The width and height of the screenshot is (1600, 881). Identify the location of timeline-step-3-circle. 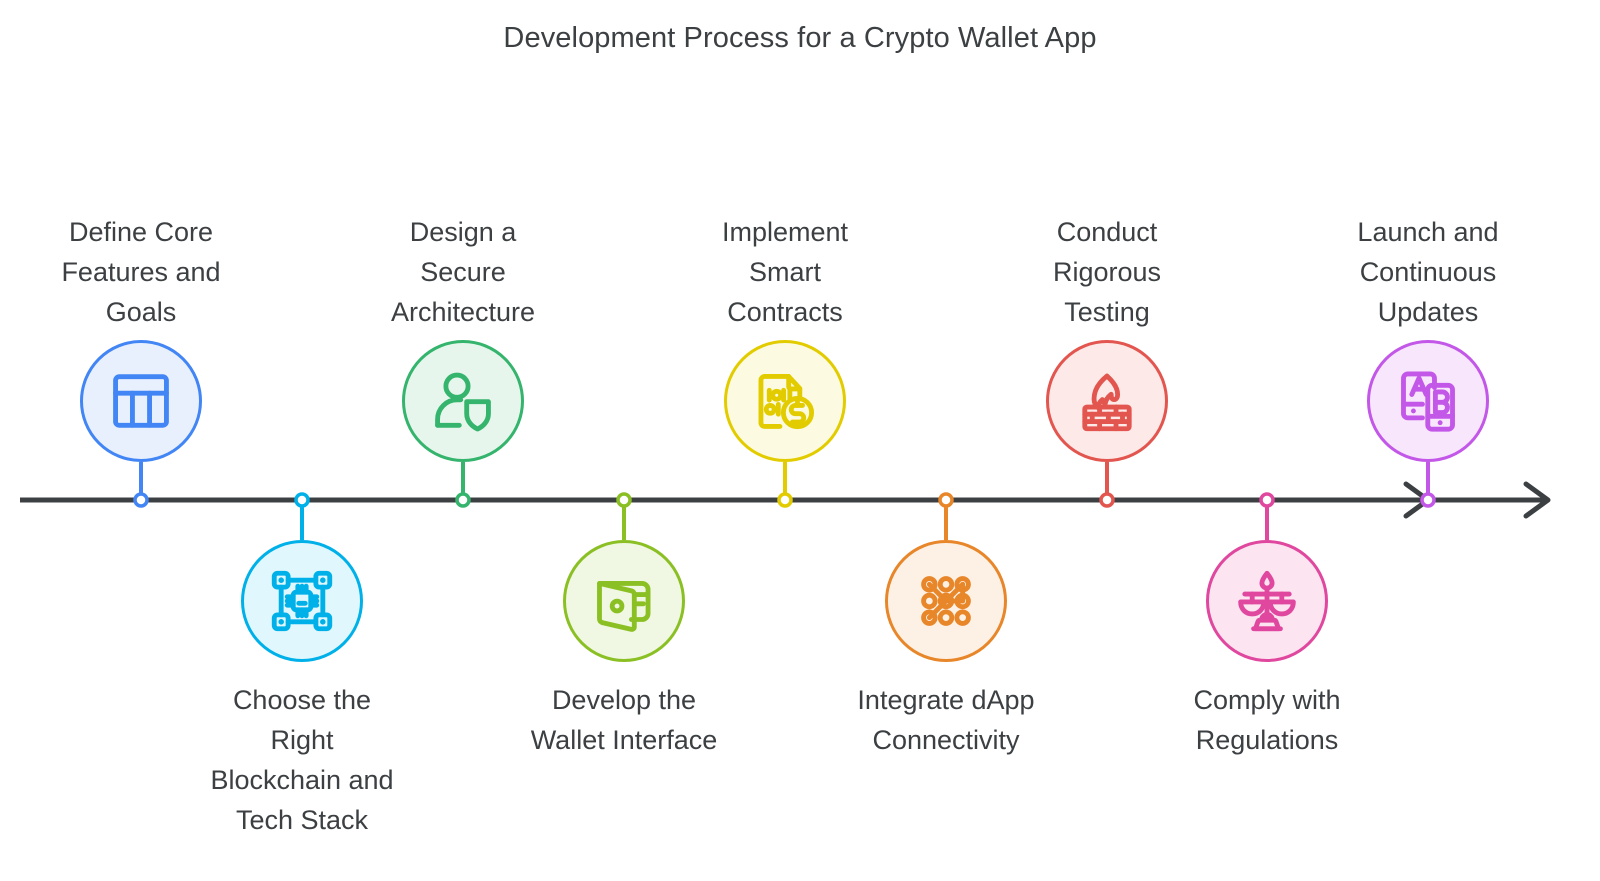
(463, 401).